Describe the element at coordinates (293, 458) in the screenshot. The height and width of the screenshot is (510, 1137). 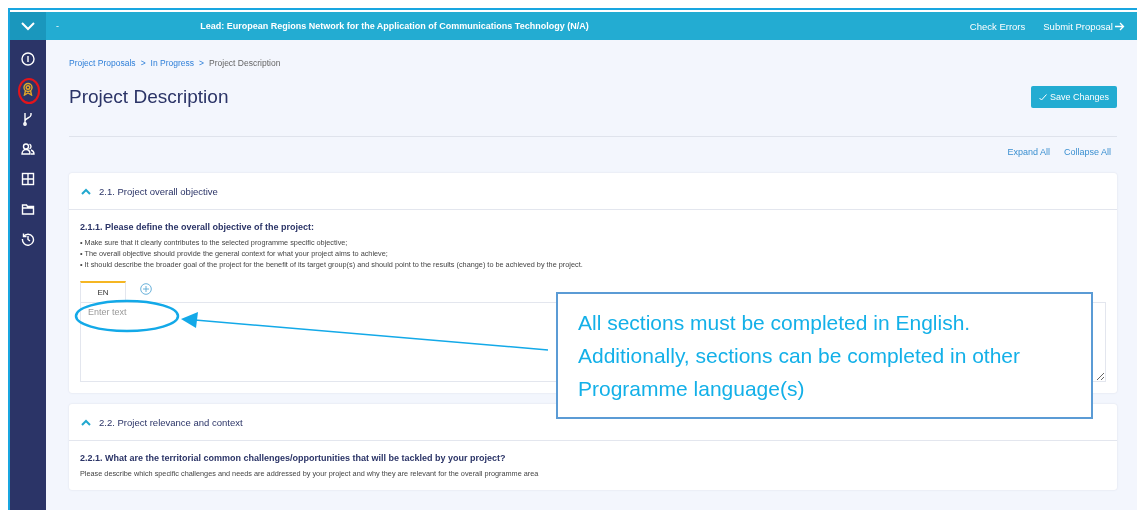
I see `question-text: 2.2.1. What are the territorial common challenges/opportunities that will be tackled by your project?` at that location.